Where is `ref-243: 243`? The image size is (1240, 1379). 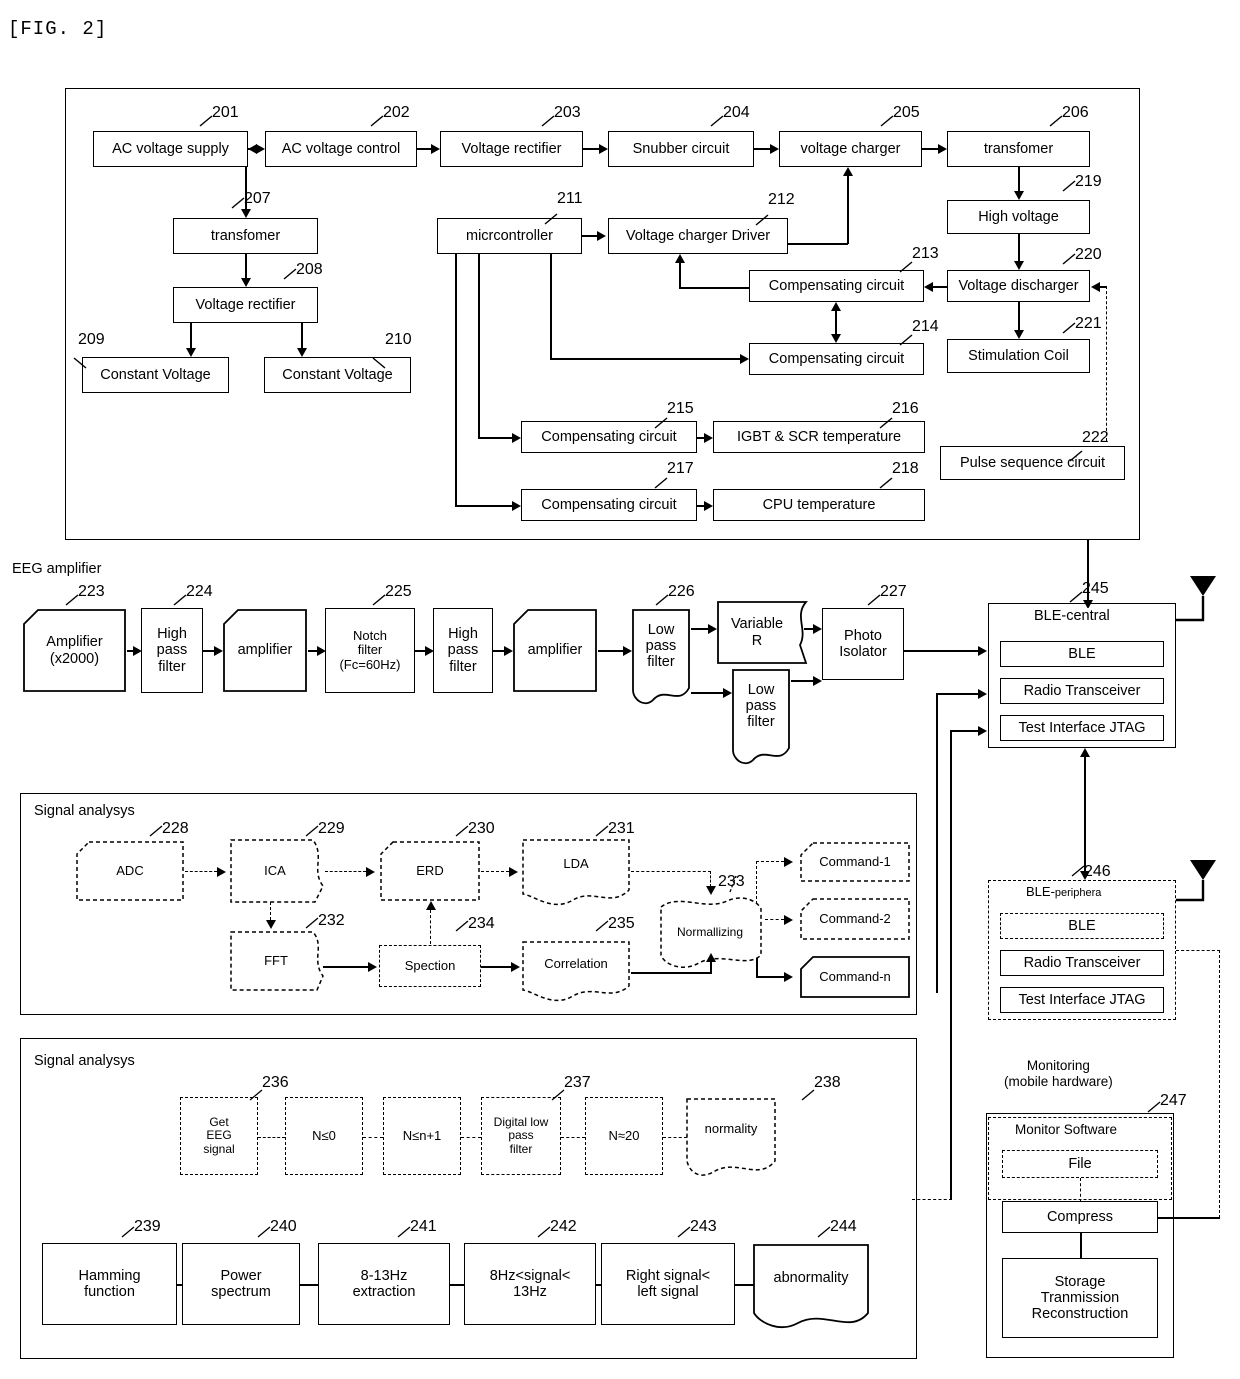
ref-243: 243 is located at coordinates (703, 1226).